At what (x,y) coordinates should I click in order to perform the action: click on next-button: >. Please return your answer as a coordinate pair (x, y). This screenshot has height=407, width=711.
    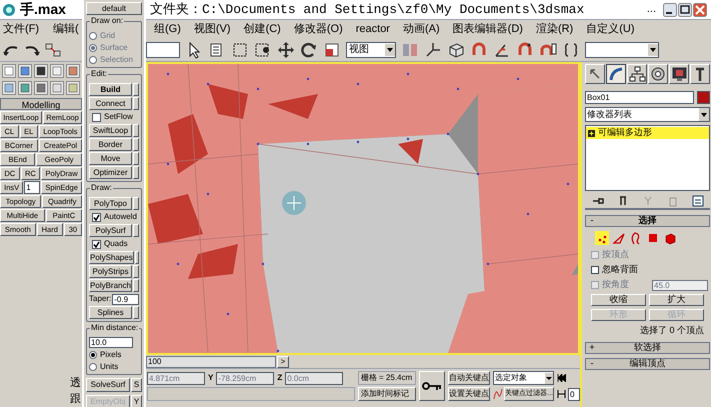
    Looking at the image, I should click on (283, 362).